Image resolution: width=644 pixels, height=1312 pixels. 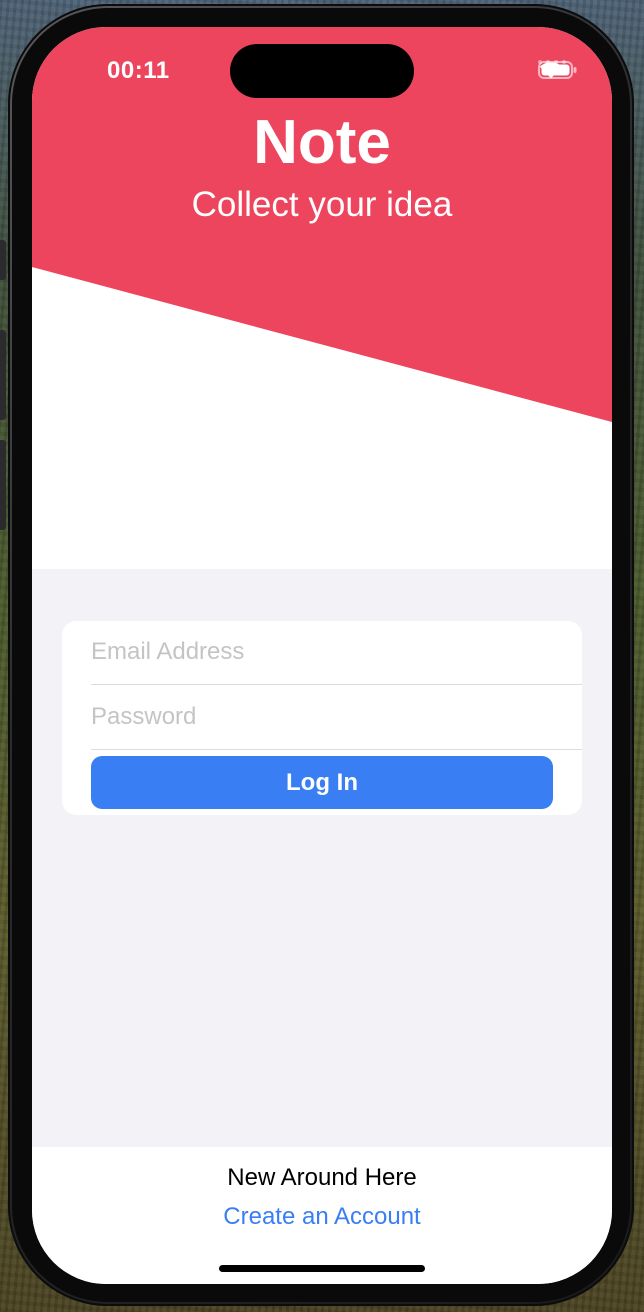 I want to click on login-button: Log In, so click(x=322, y=782).